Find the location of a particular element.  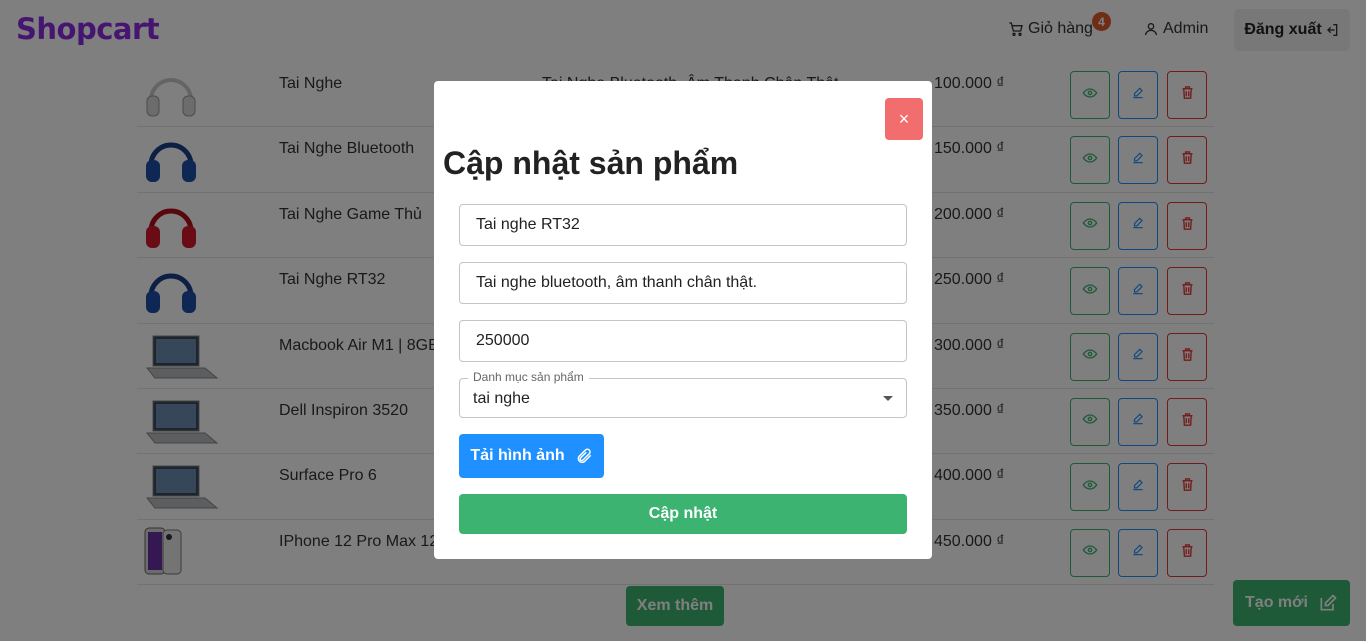

upload-label: Tải hình ảnh is located at coordinates (517, 455).